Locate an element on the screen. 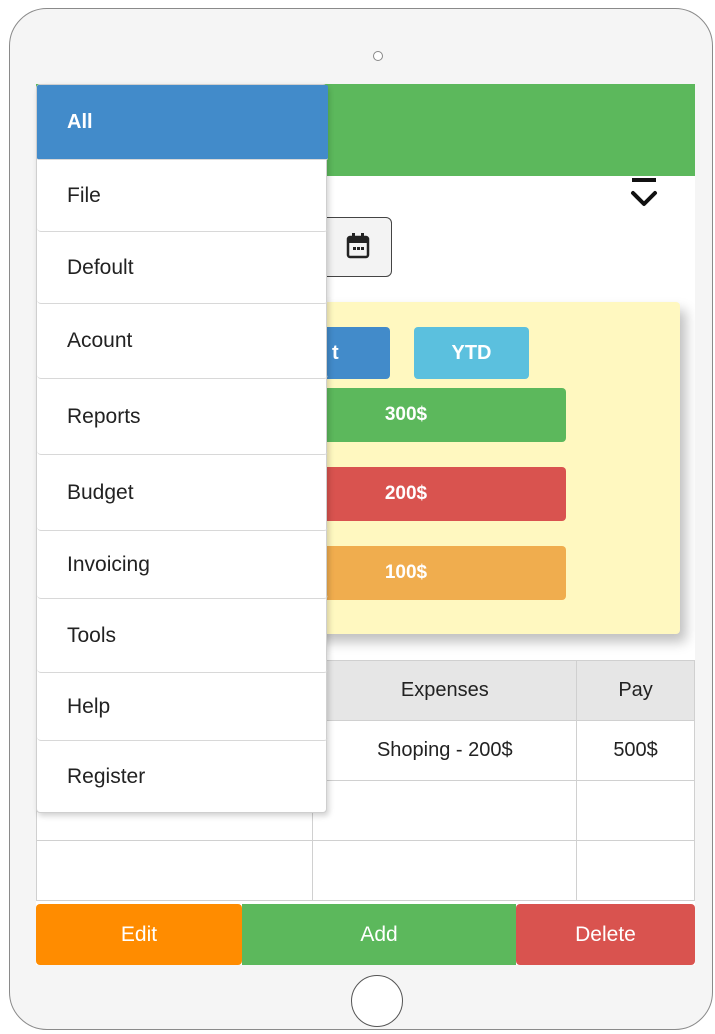 The image size is (715, 1034). calendar-icon is located at coordinates (358, 248).